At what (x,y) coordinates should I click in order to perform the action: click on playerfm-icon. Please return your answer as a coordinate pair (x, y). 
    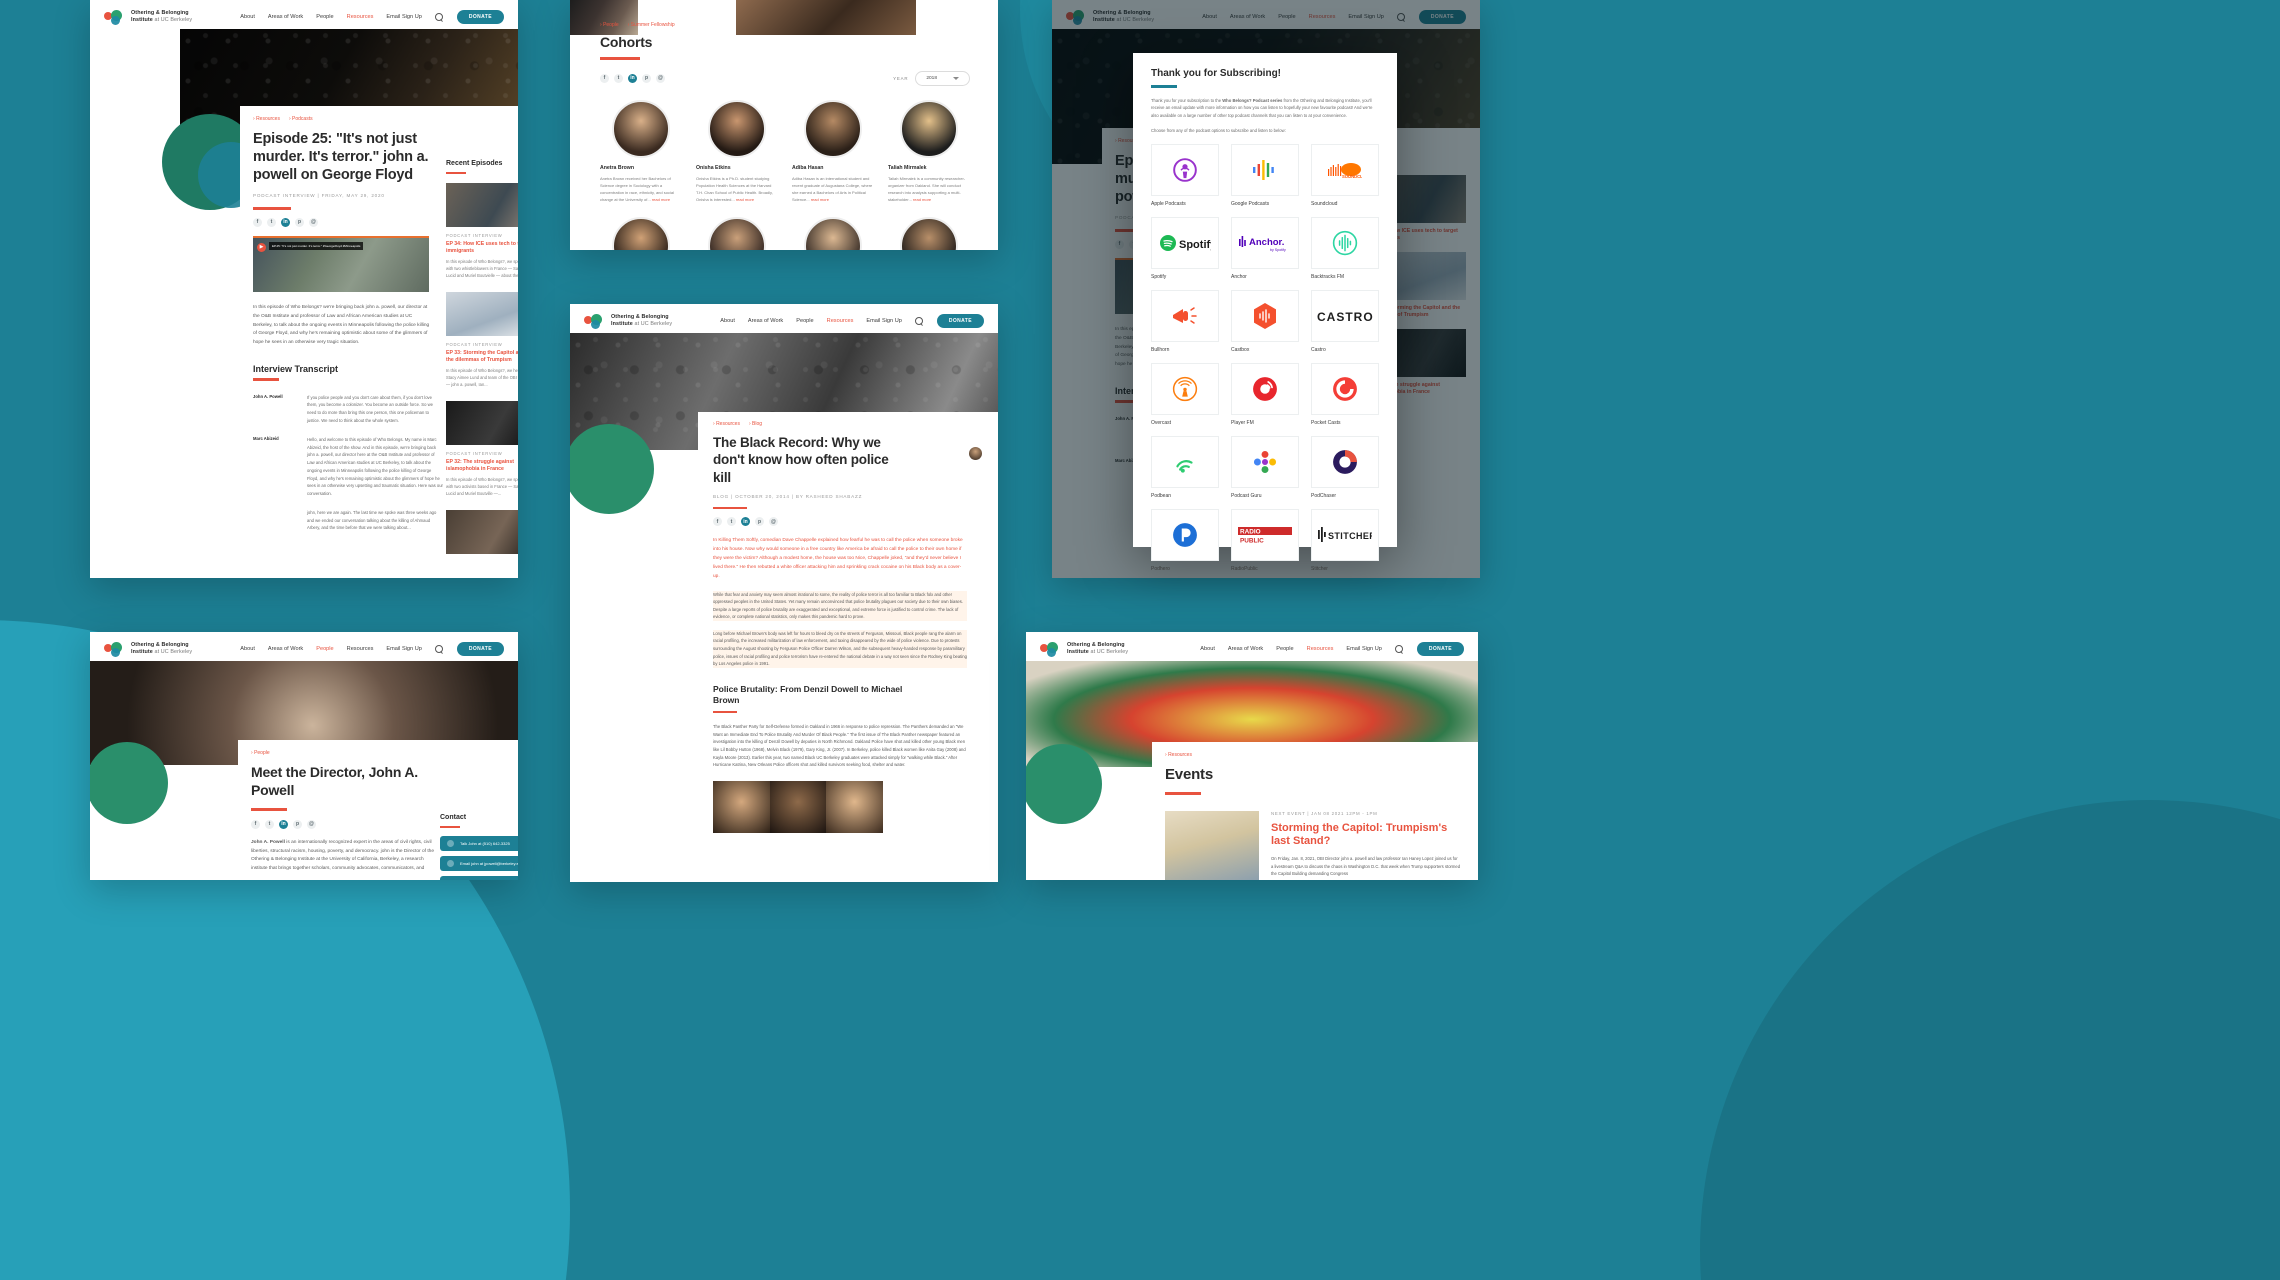
    Looking at the image, I should click on (1265, 388).